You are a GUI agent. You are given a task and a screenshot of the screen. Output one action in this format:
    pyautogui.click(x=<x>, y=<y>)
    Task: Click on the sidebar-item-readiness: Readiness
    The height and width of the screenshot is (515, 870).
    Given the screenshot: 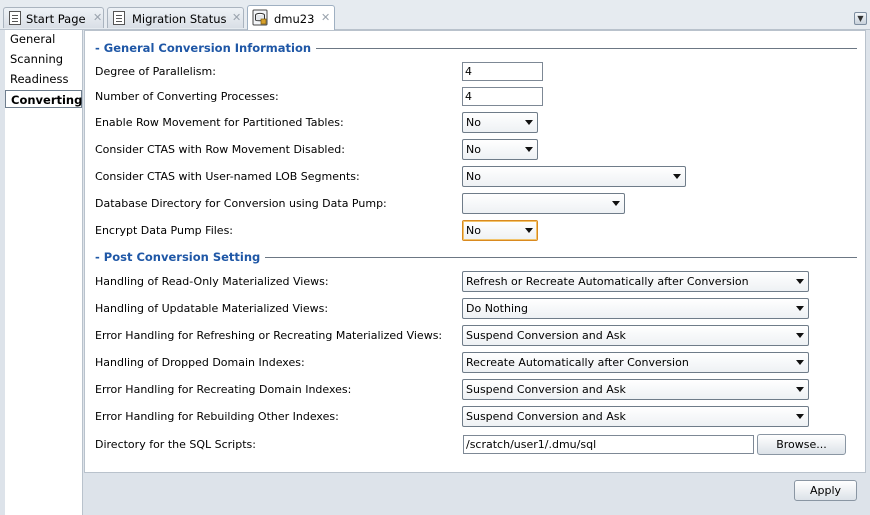 What is the action you would take?
    pyautogui.click(x=43, y=79)
    